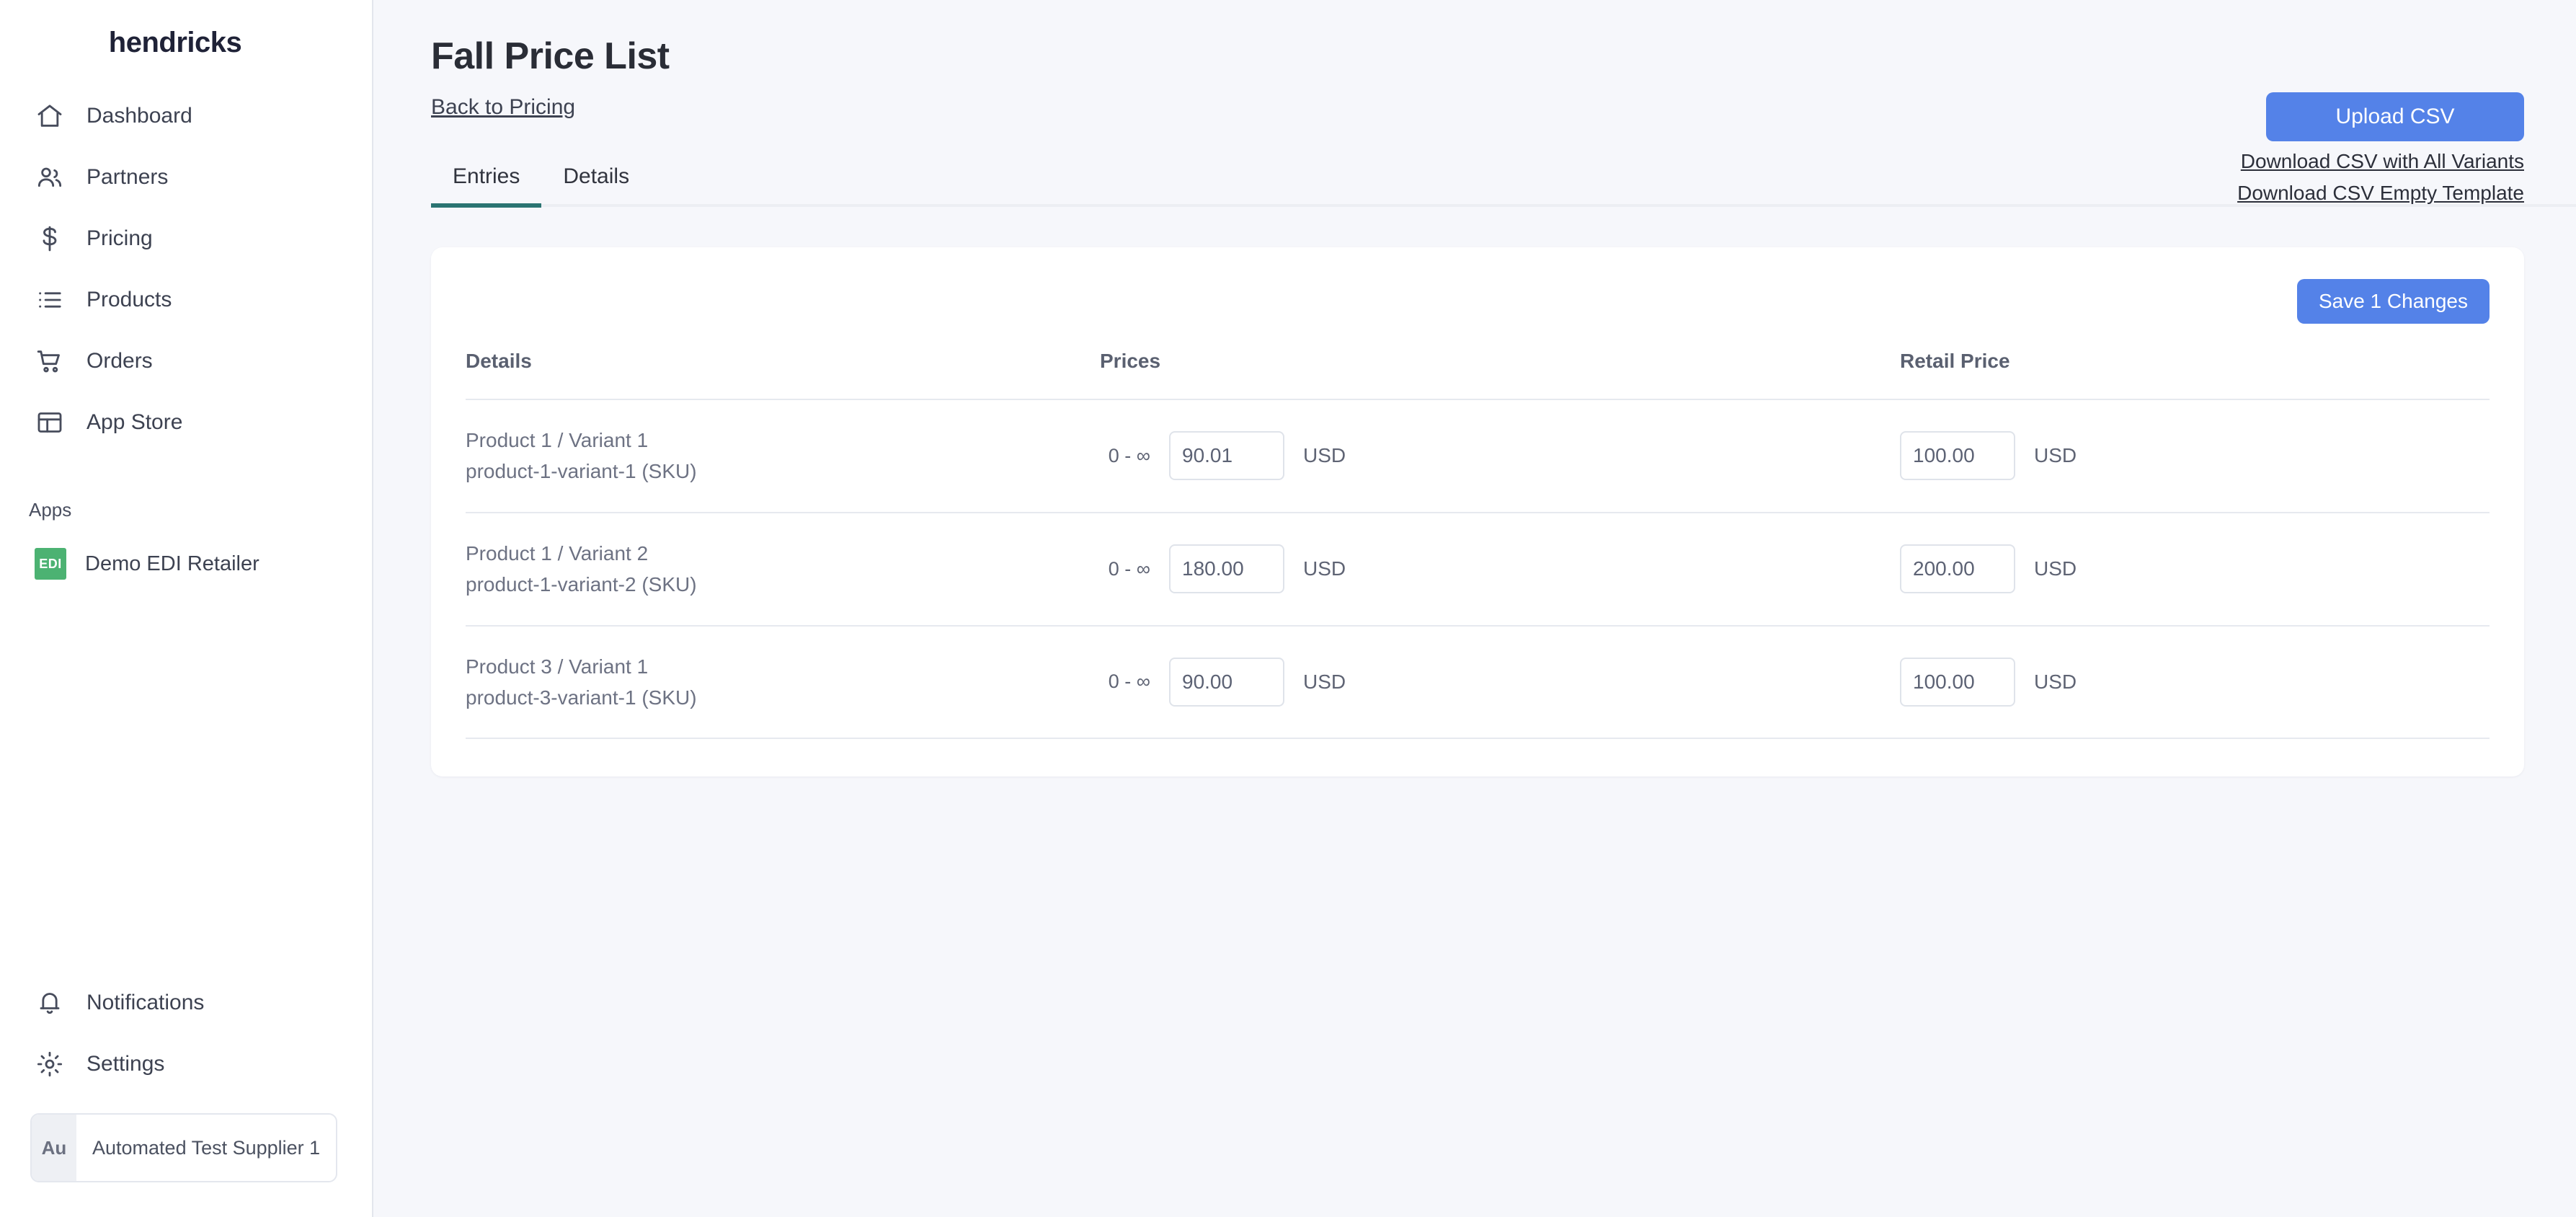 The image size is (2576, 1217). What do you see at coordinates (1500, 375) in the screenshot?
I see `column-header-prices: Prices` at bounding box center [1500, 375].